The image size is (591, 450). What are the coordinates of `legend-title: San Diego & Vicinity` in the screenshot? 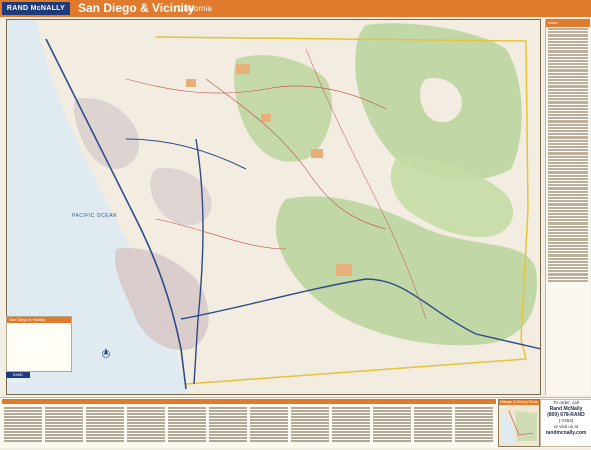 It's located at (39, 320).